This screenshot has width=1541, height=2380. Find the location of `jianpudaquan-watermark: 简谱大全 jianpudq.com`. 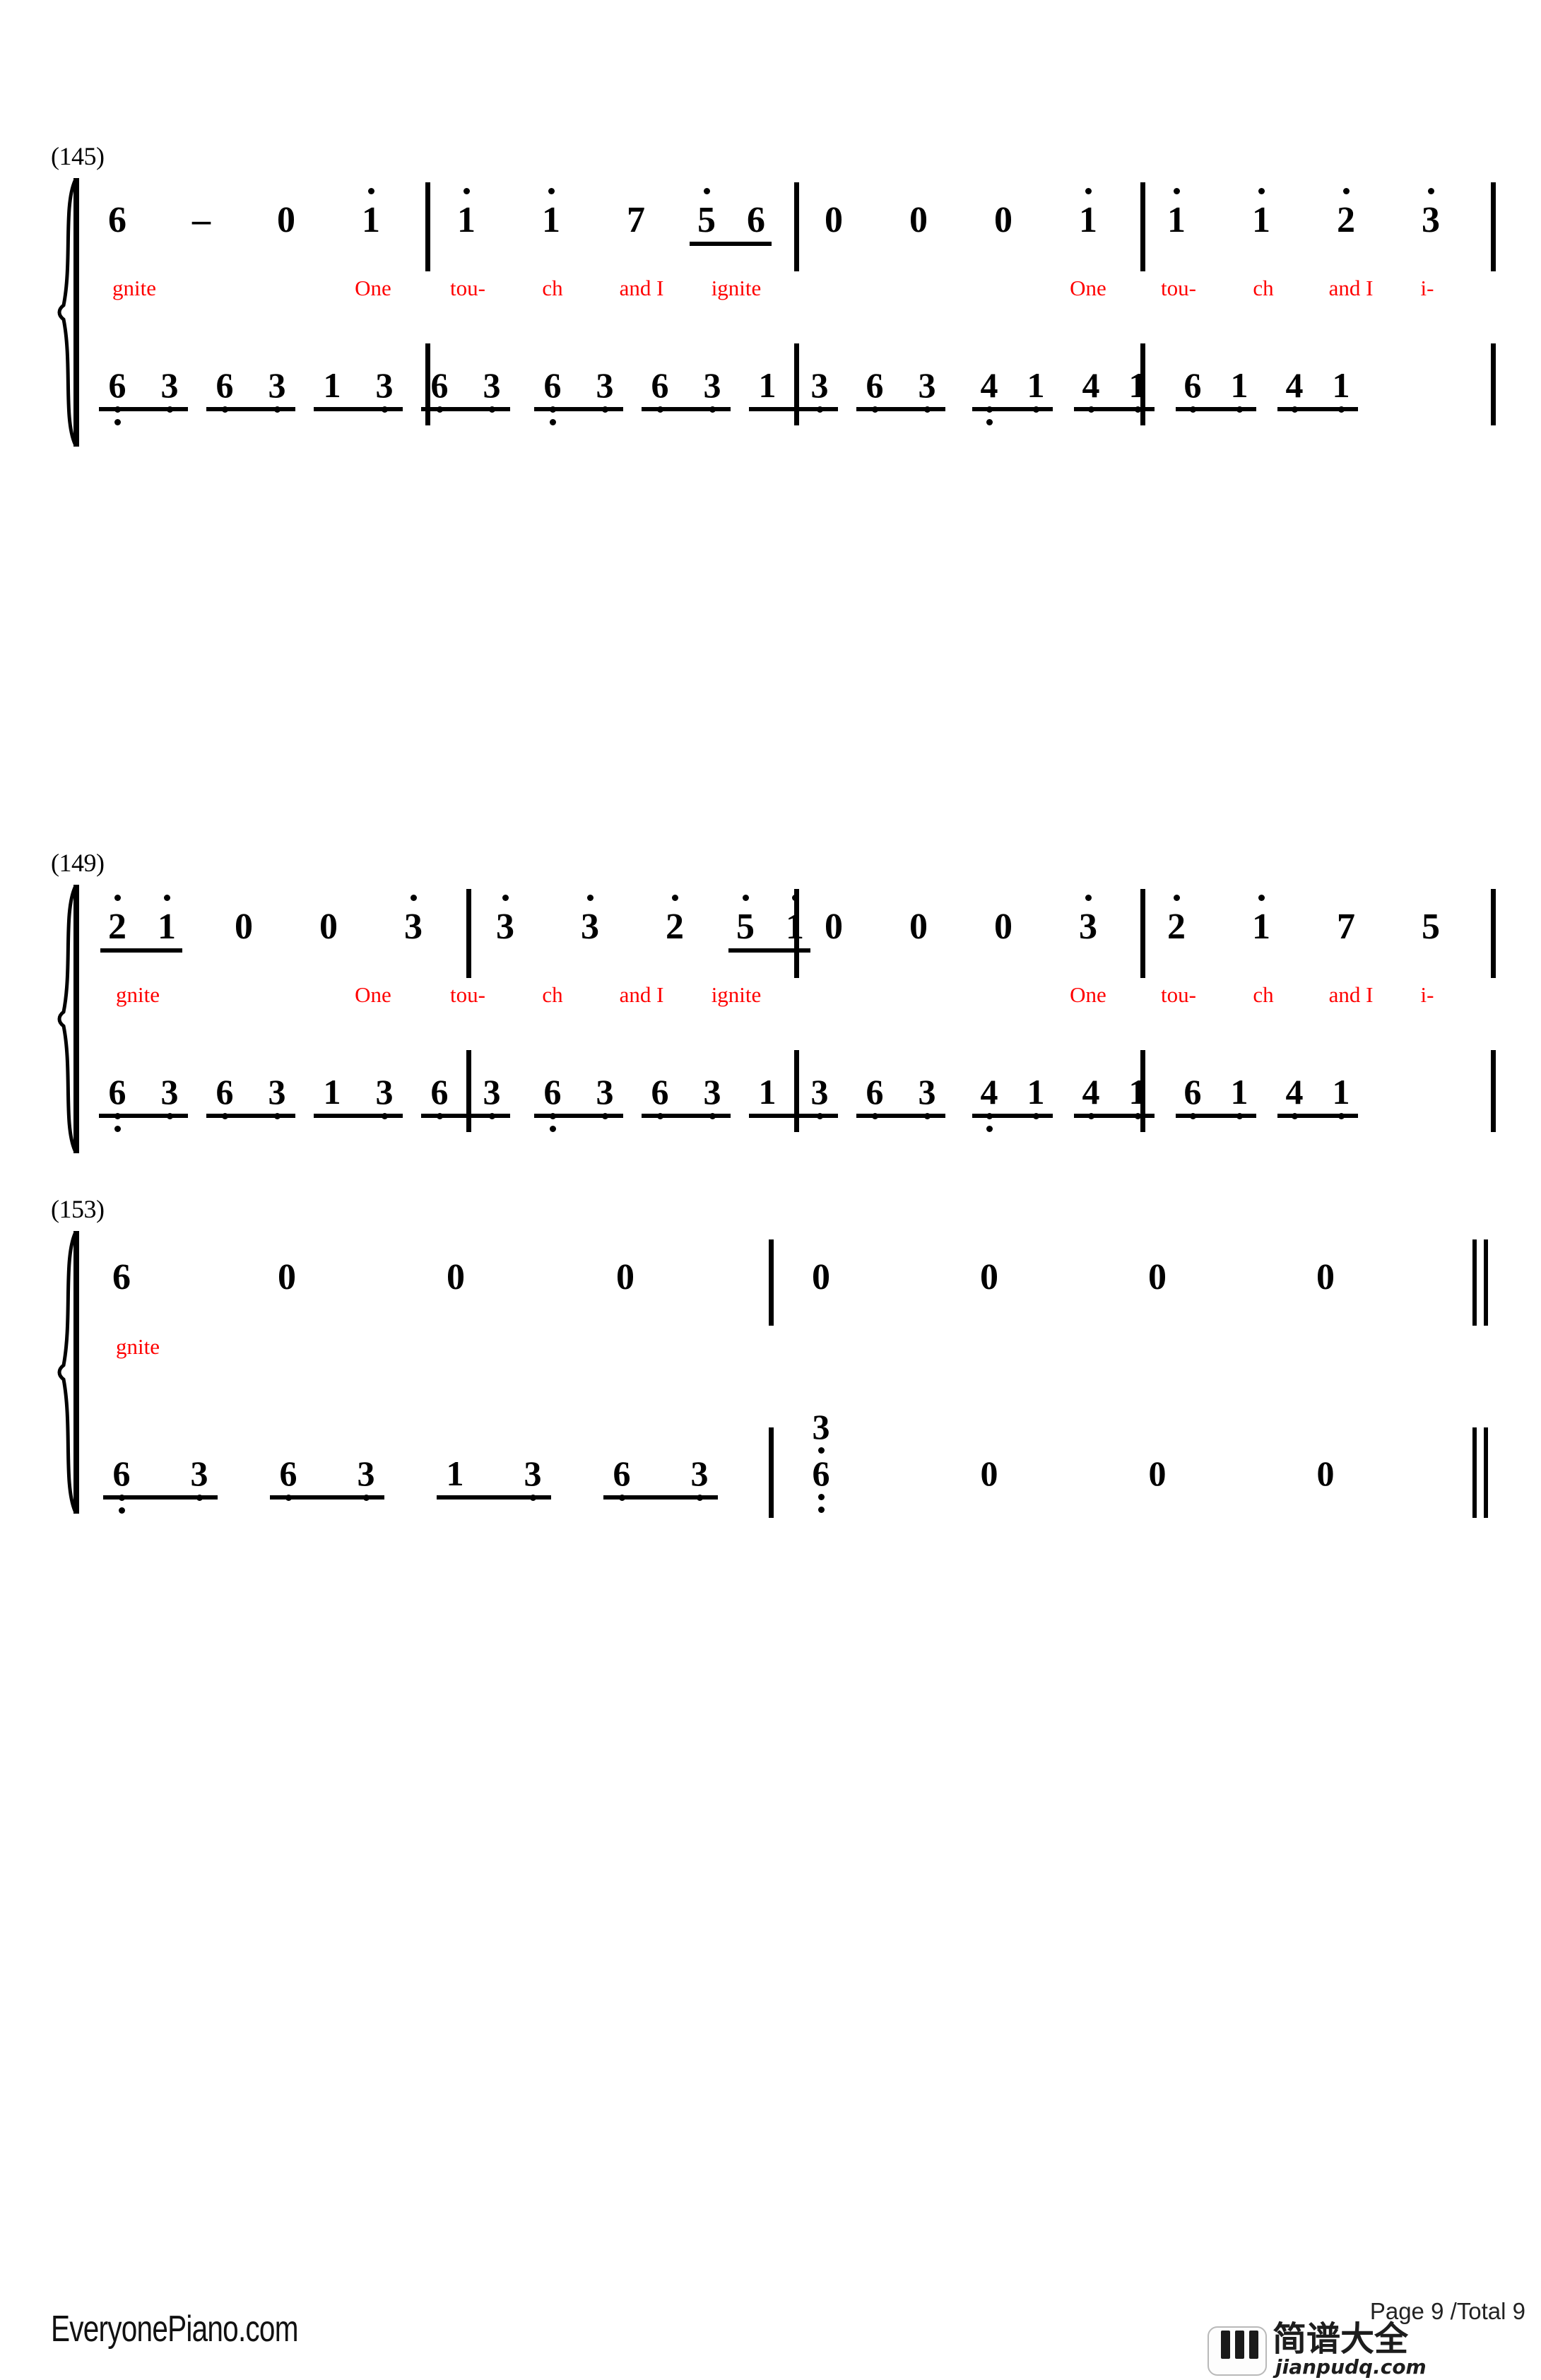

jianpudaquan-watermark: 简谱大全 jianpudq.com is located at coordinates (1374, 2350).